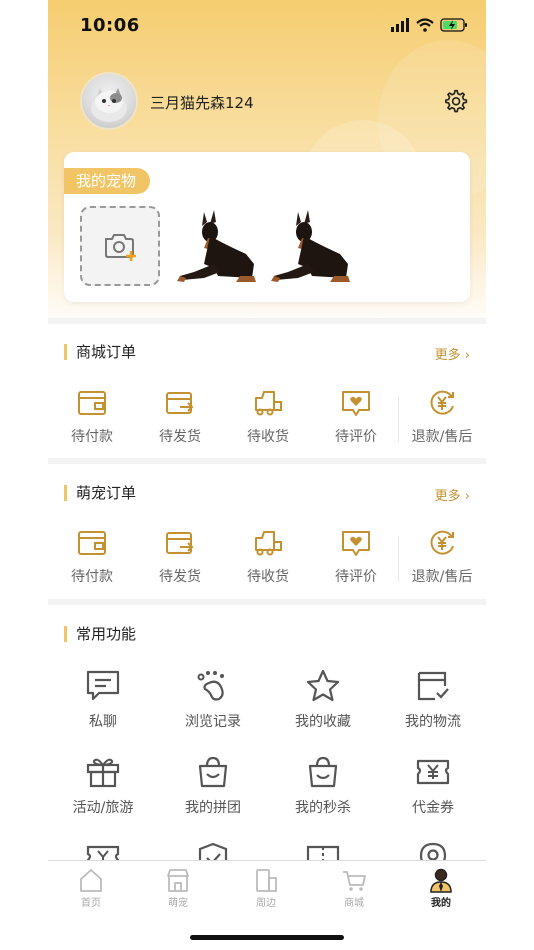  Describe the element at coordinates (178, 880) in the screenshot. I see `shop-icon` at that location.